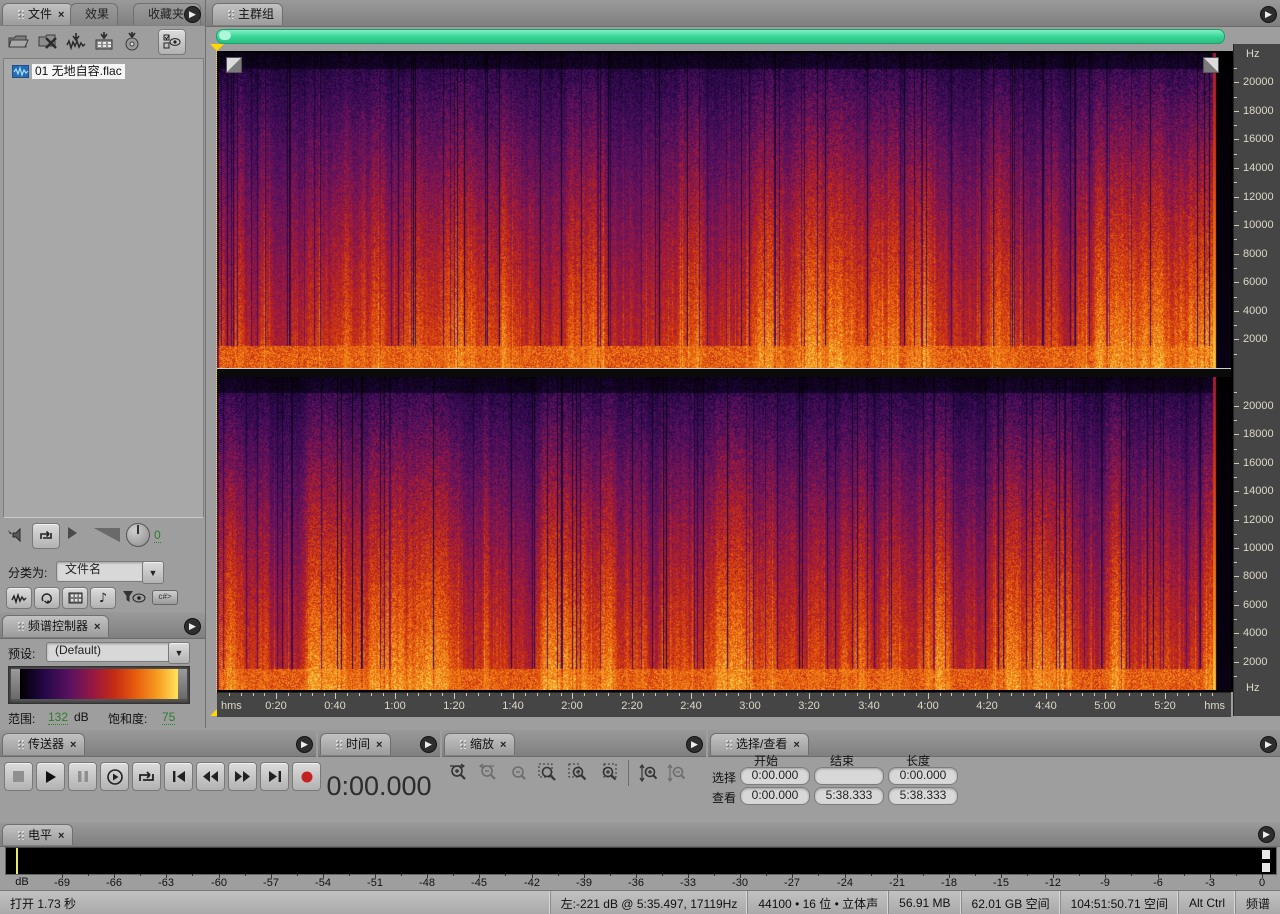 This screenshot has width=1280, height=914. Describe the element at coordinates (18, 41) in the screenshot. I see `open-file-button` at that location.